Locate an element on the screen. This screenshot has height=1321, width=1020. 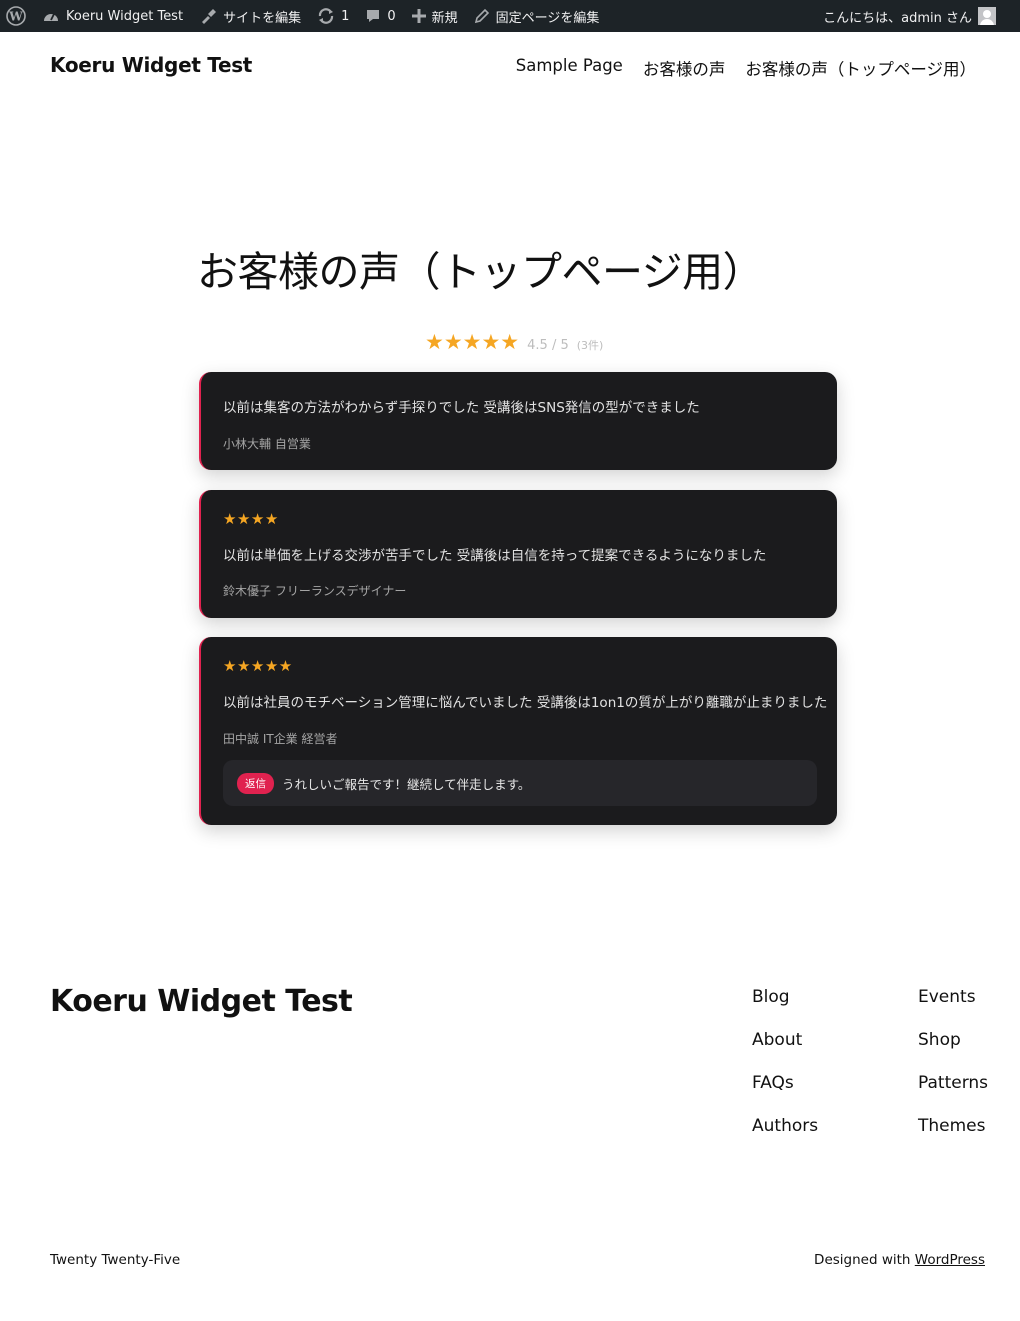
footer-nav-column-2: Events Shop Patterns Themes is located at coordinates (953, 1061).